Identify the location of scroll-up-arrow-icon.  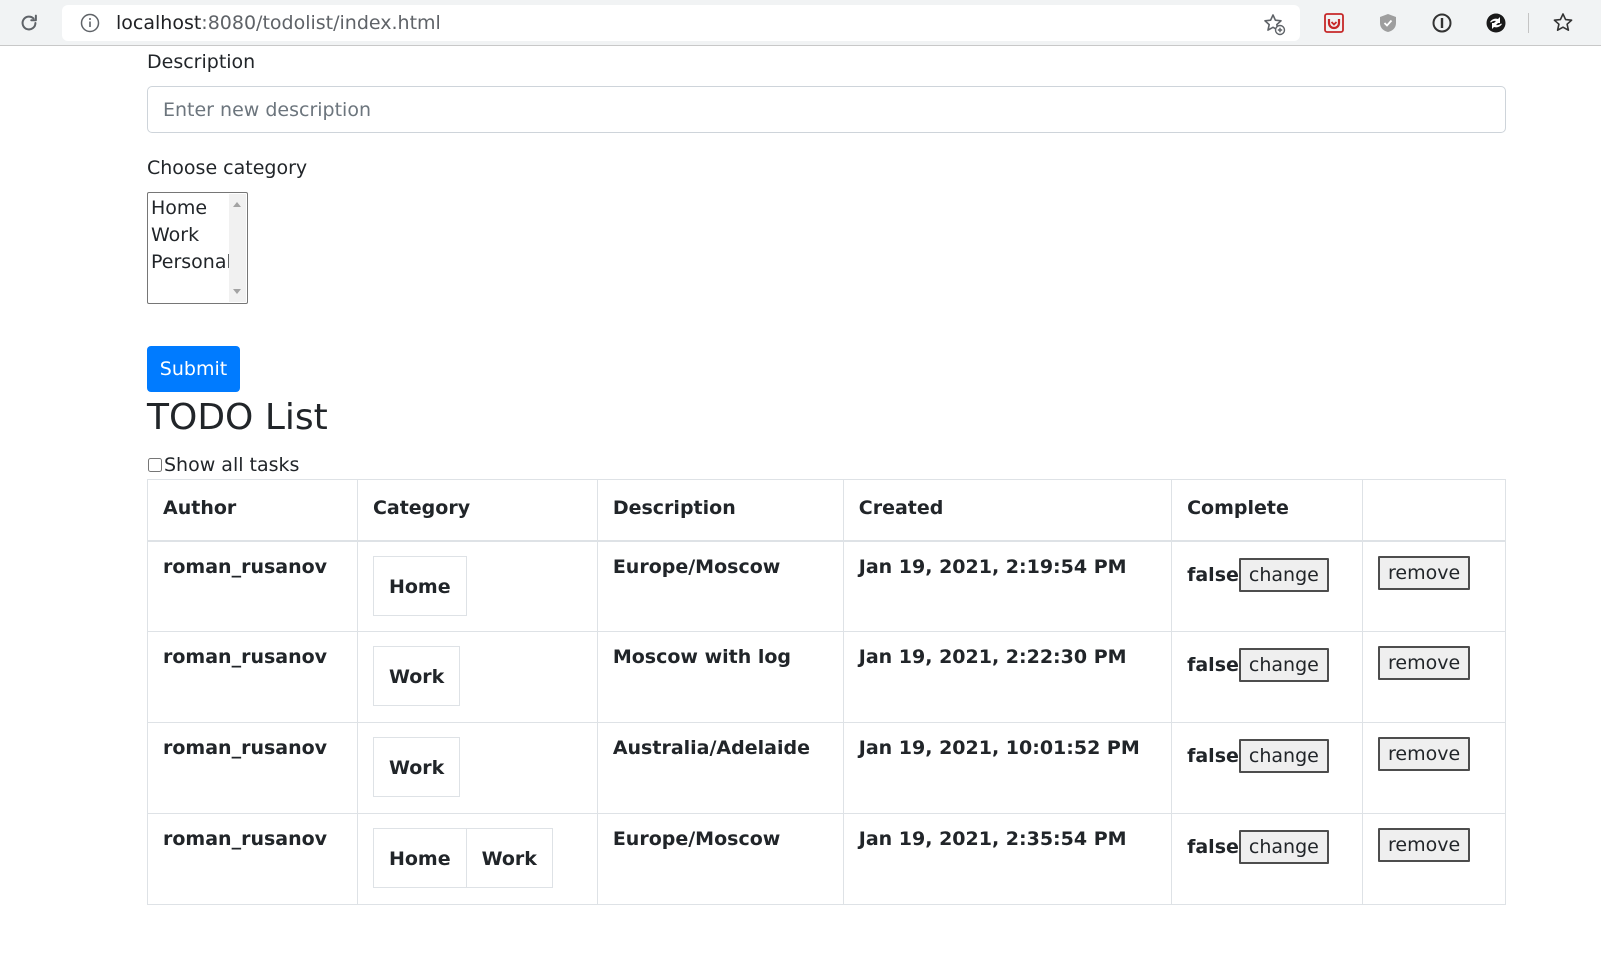
(237, 204).